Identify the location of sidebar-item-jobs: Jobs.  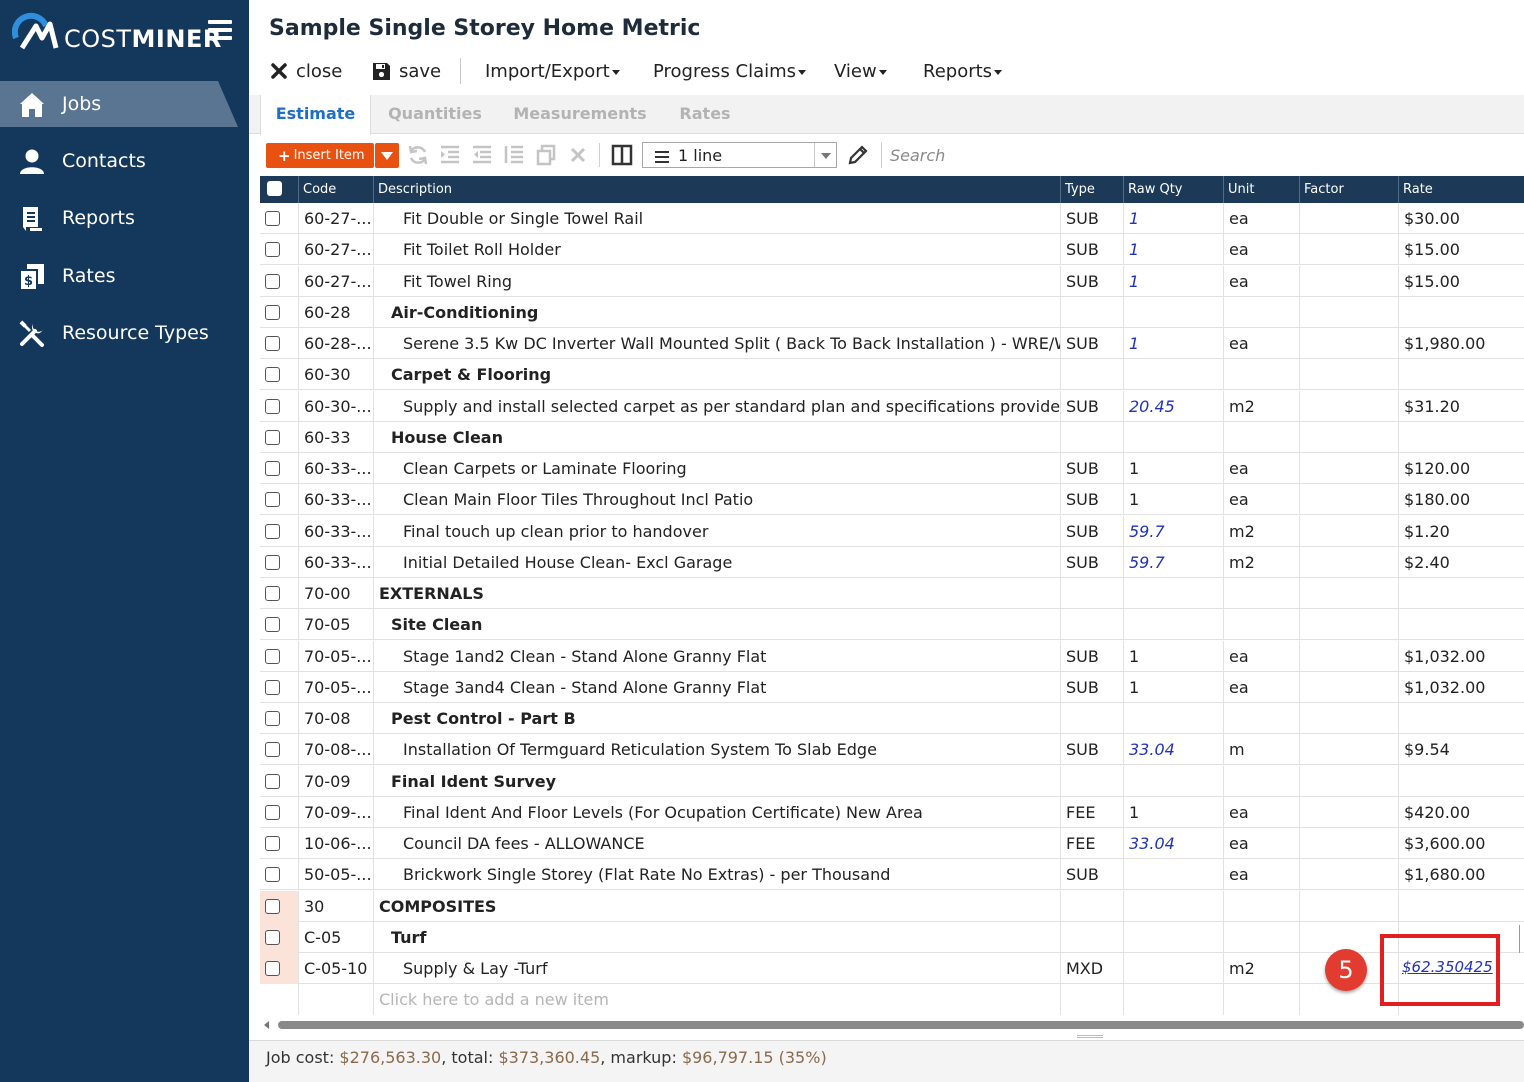
(124, 104).